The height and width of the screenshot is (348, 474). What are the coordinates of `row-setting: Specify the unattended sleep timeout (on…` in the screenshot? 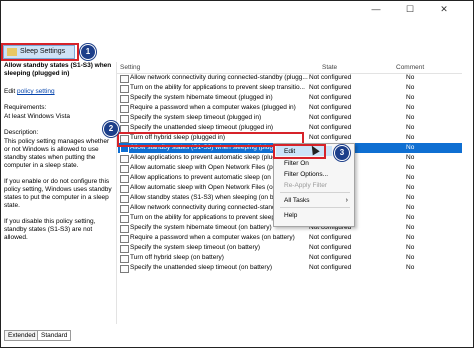 It's located at (201, 267).